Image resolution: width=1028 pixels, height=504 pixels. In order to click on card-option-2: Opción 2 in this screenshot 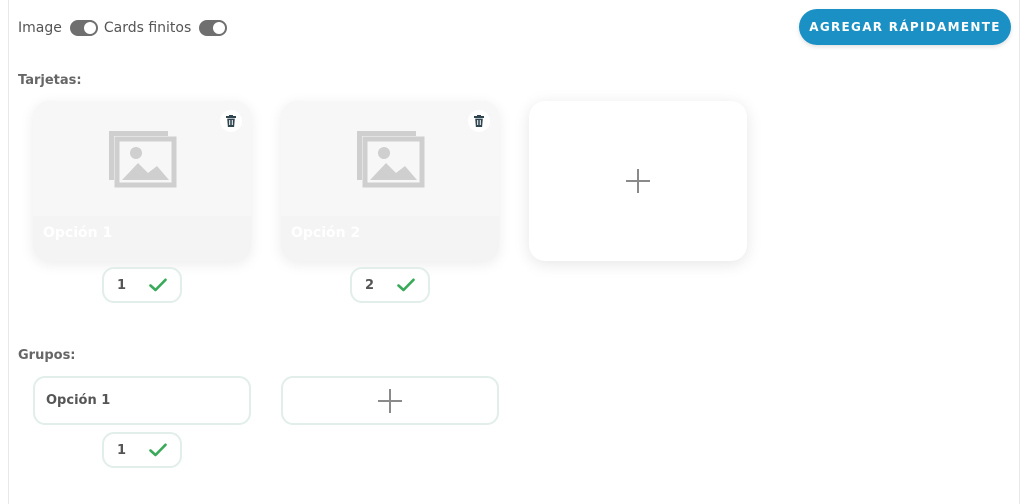, I will do `click(390, 181)`.